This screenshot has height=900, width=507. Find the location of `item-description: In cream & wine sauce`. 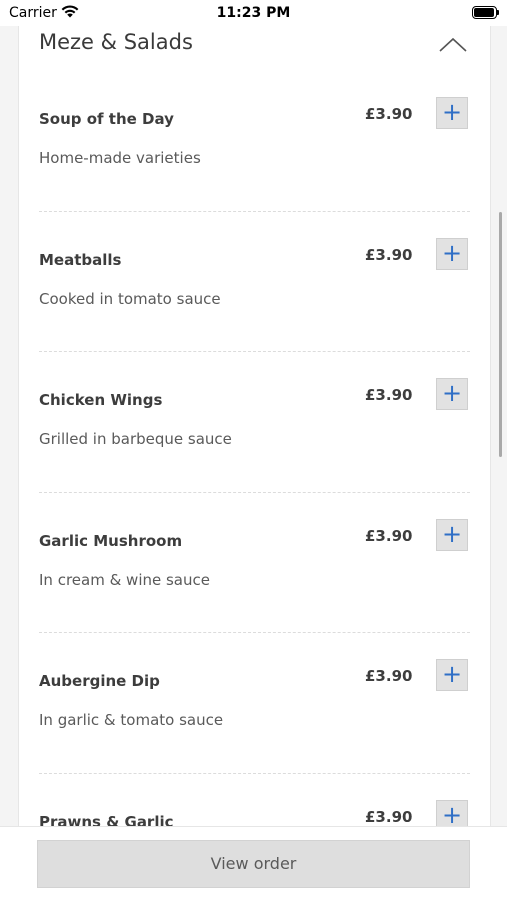

item-description: In cream & wine sauce is located at coordinates (124, 579).